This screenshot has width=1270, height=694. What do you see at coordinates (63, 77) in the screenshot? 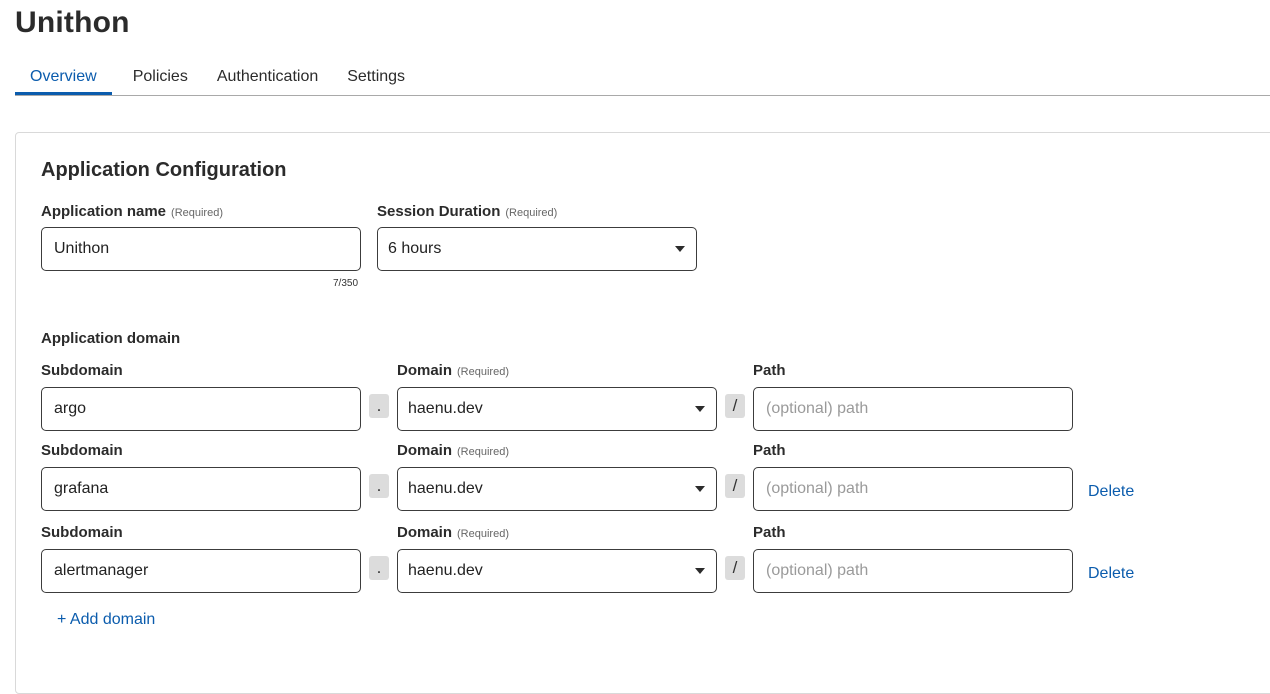
I see `tab-overview: Overview` at bounding box center [63, 77].